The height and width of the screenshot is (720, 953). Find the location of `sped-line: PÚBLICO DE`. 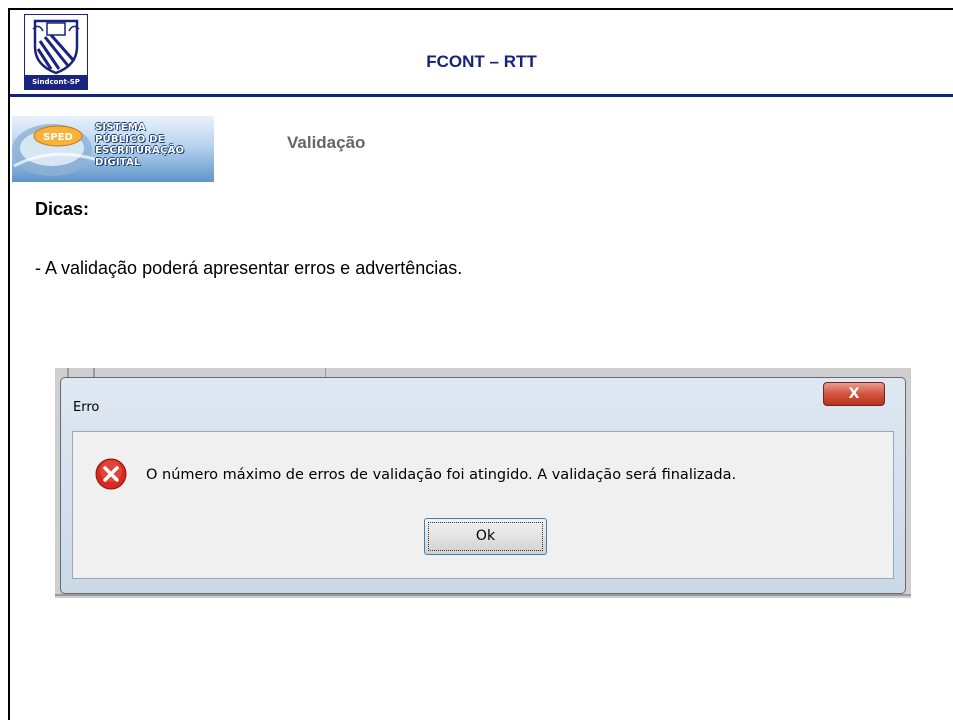

sped-line: PÚBLICO DE is located at coordinates (130, 139).